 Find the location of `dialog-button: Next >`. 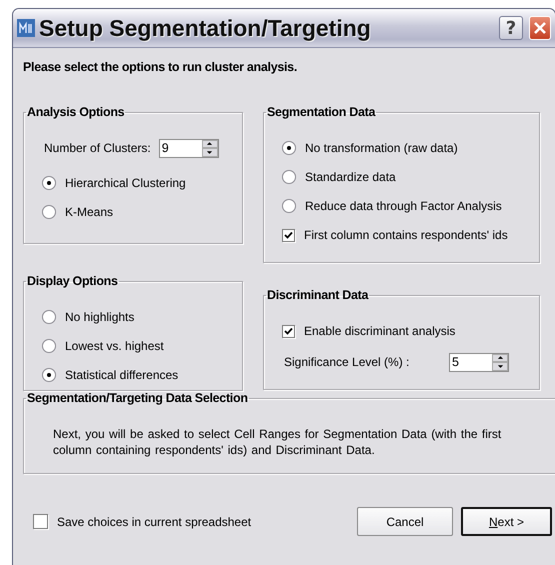

dialog-button: Next > is located at coordinates (506, 521).